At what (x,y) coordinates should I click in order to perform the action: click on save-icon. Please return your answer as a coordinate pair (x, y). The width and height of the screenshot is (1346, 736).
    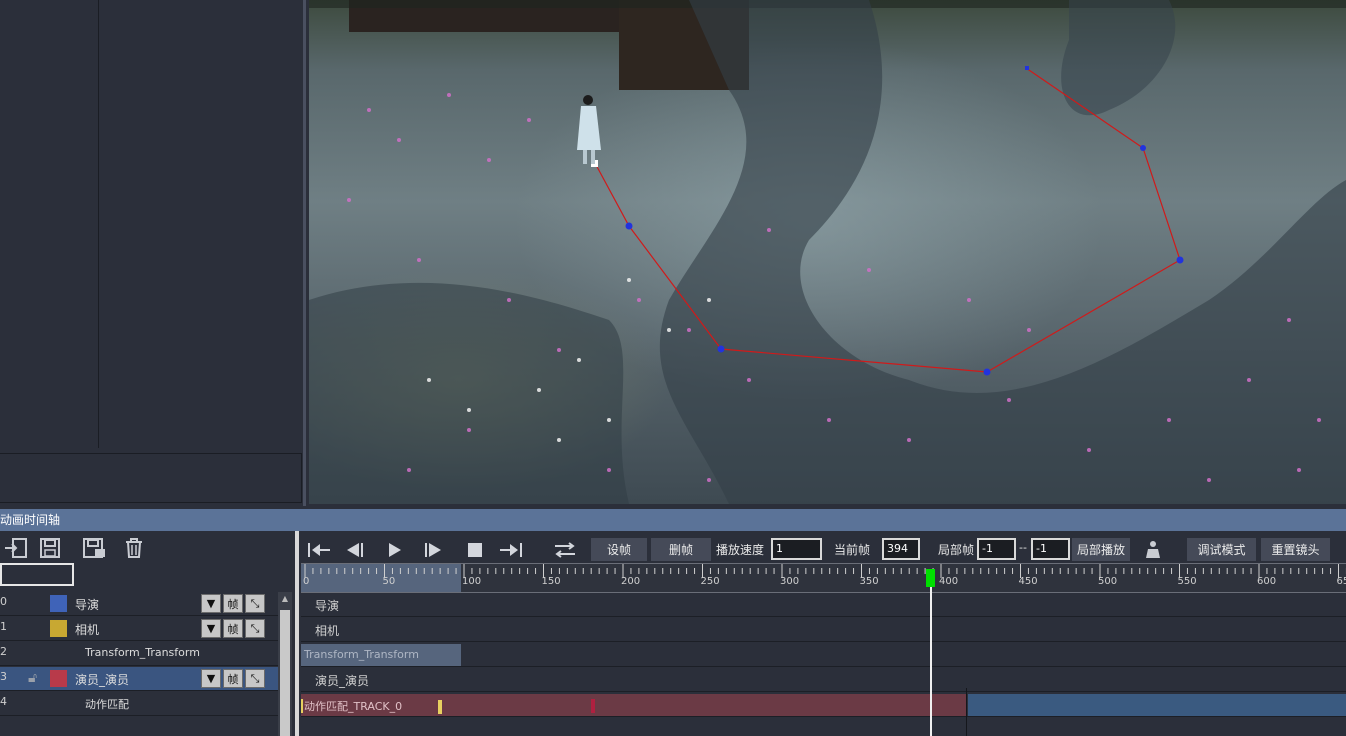
    Looking at the image, I should click on (50, 548).